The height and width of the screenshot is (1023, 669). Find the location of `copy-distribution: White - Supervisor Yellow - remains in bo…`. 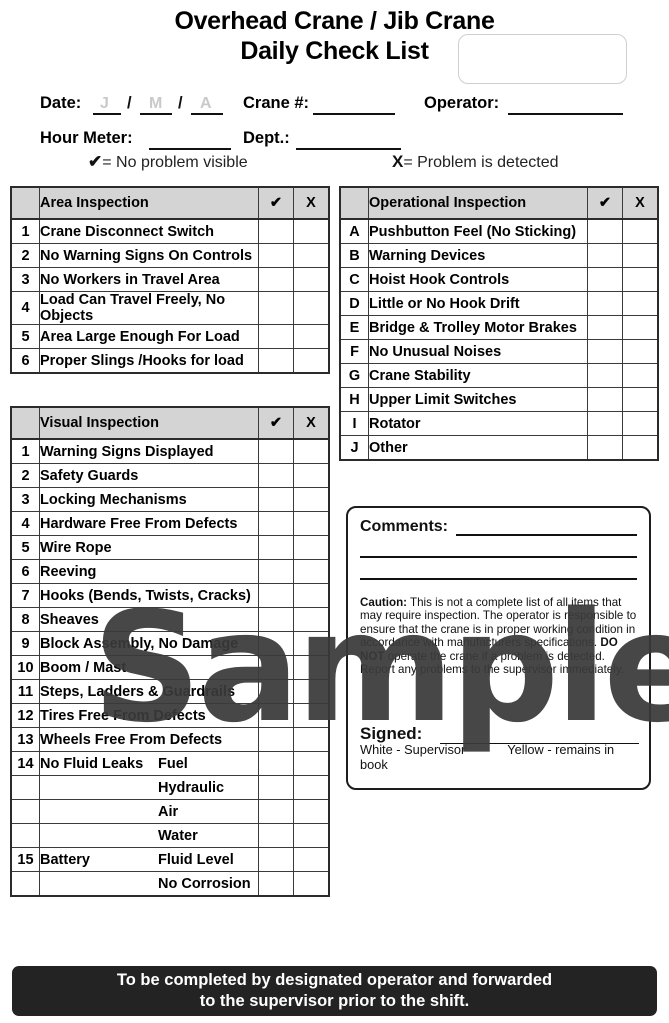

copy-distribution: White - Supervisor Yellow - remains in bo… is located at coordinates (499, 757).